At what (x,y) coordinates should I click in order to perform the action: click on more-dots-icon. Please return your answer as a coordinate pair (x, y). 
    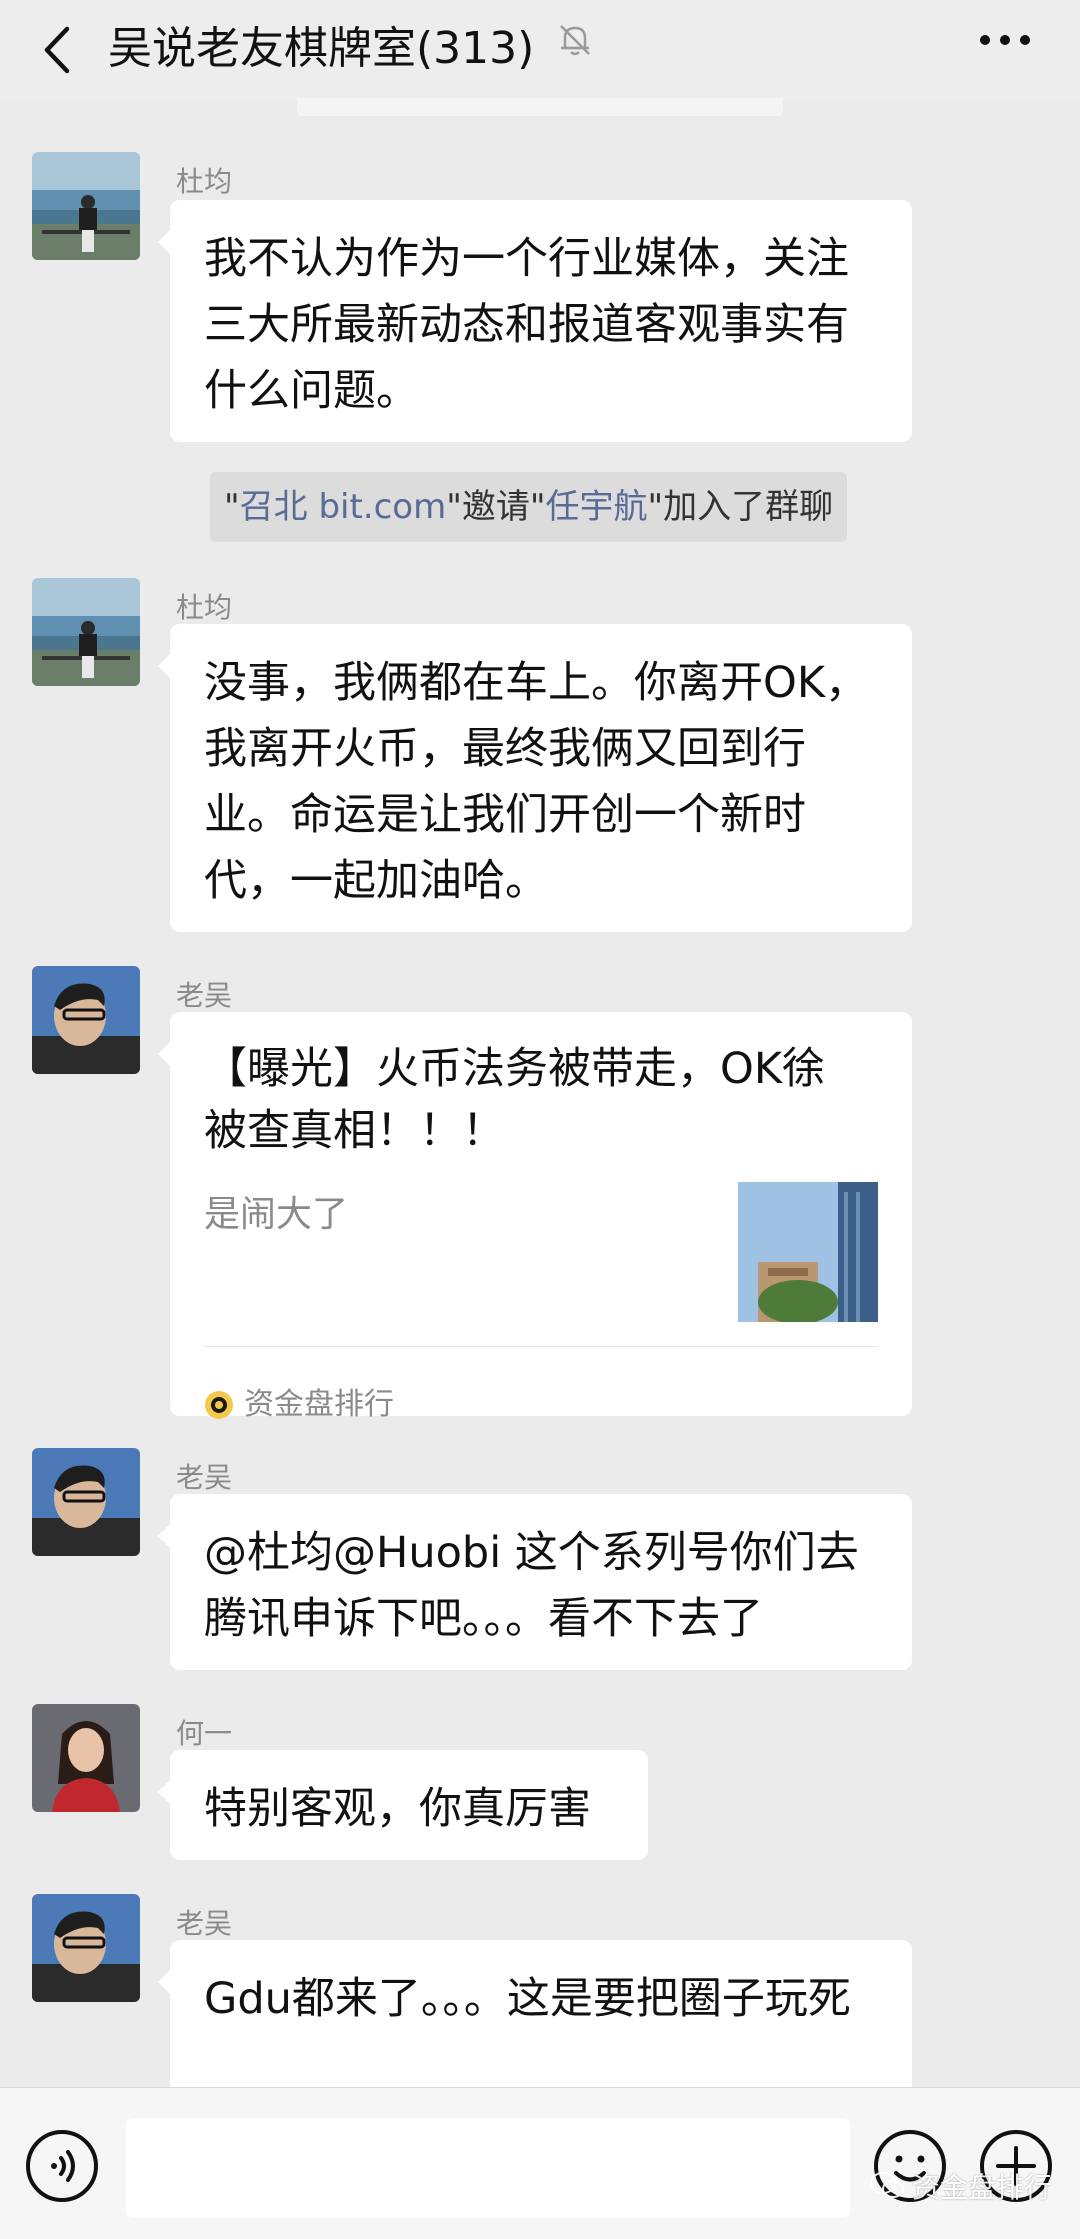
    Looking at the image, I should click on (1005, 40).